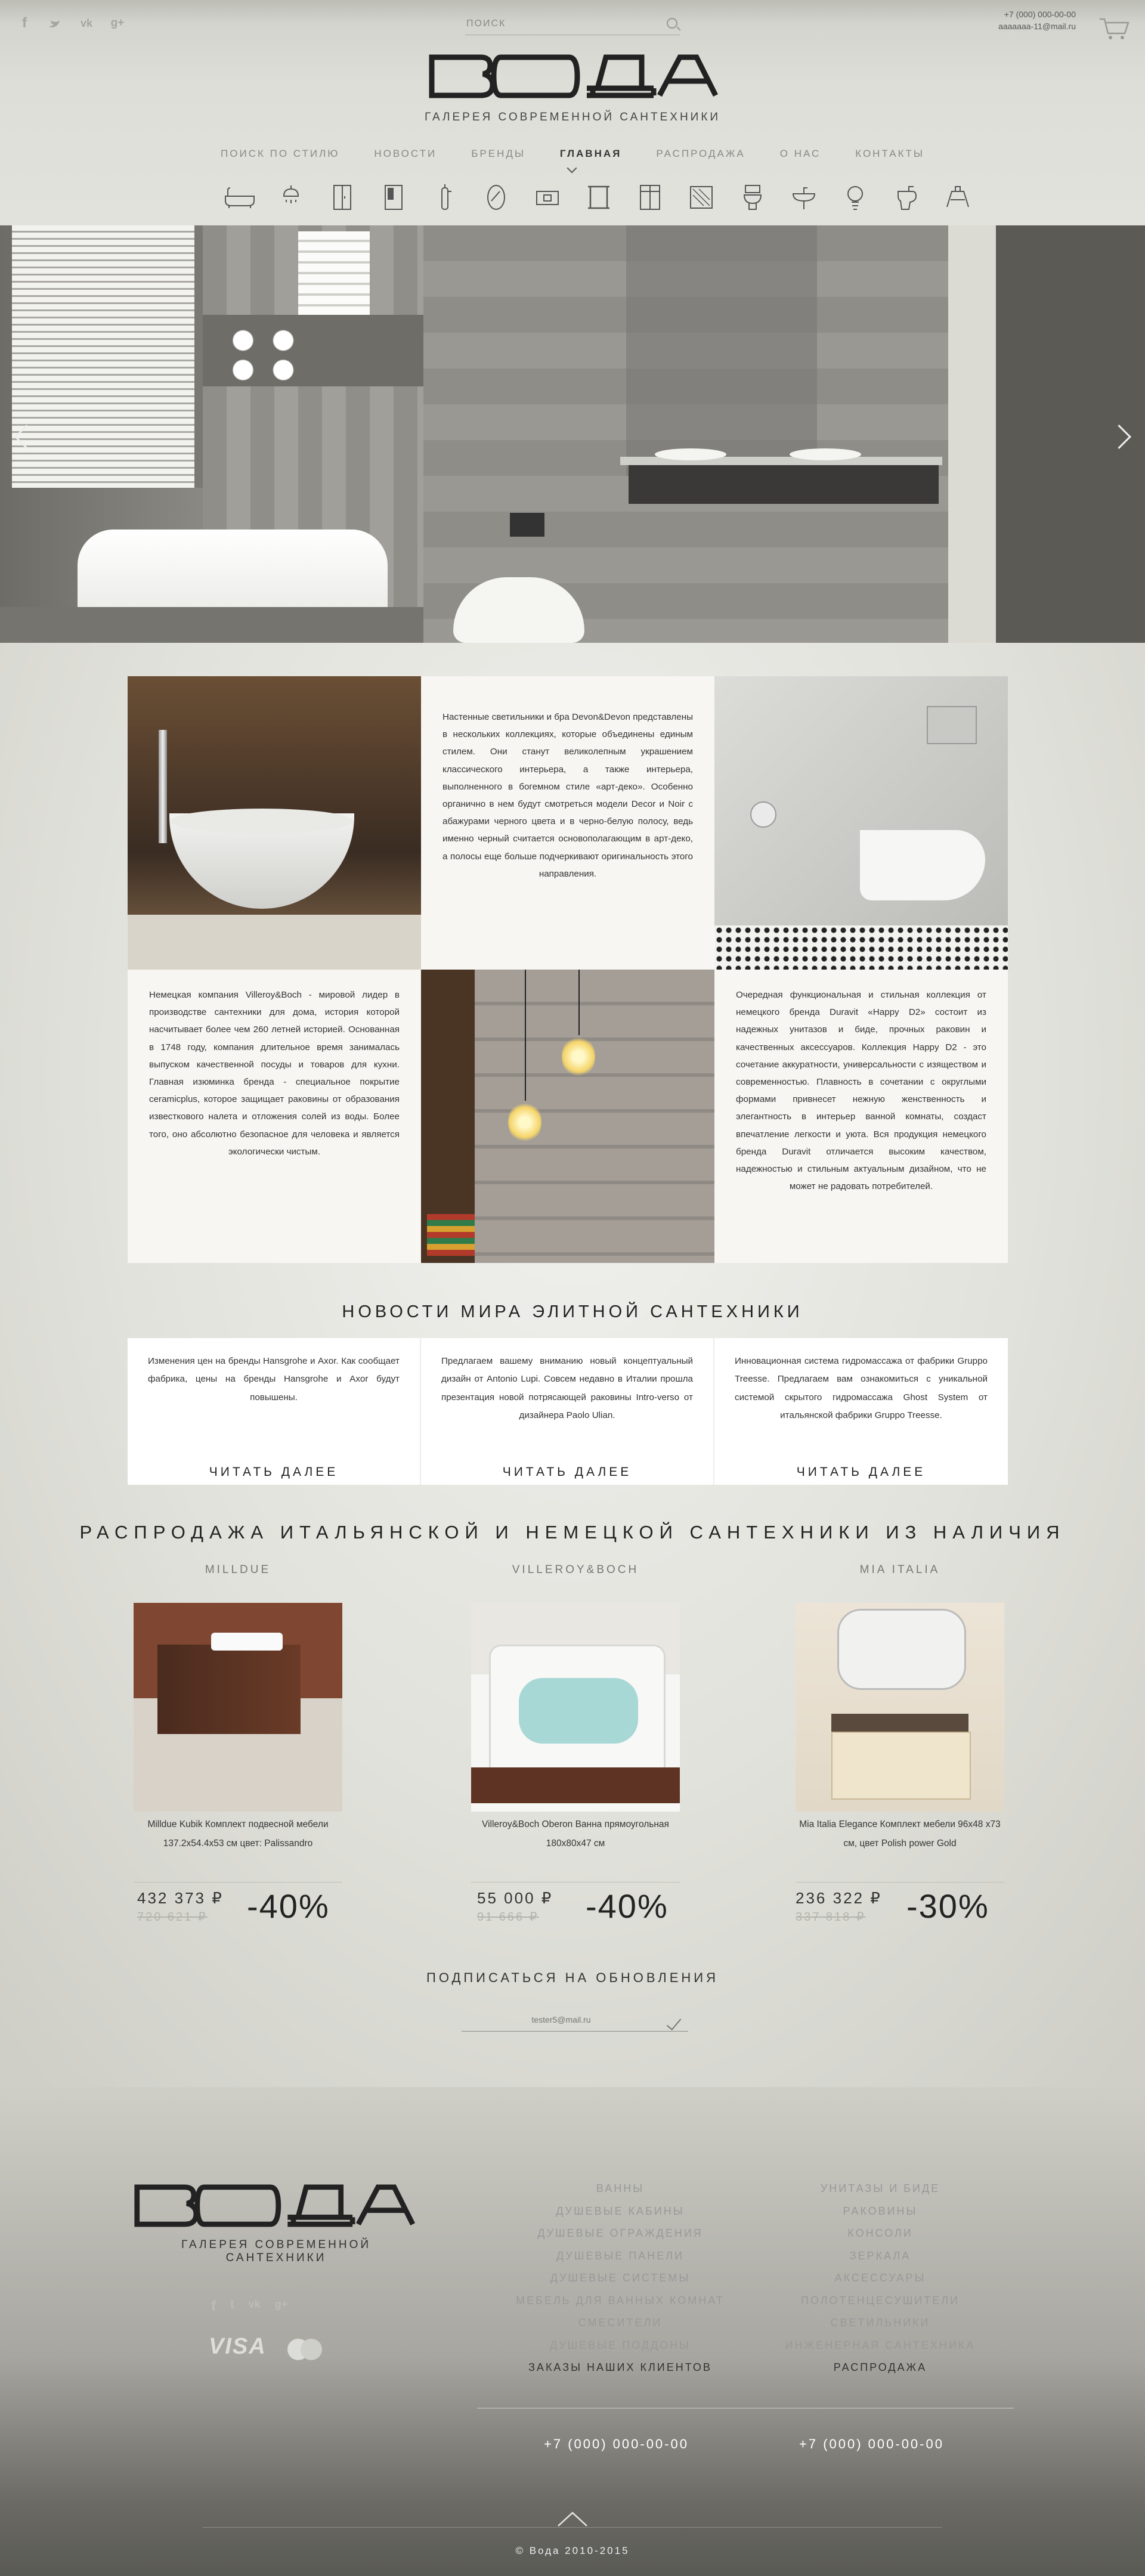 This screenshot has width=1145, height=2576. Describe the element at coordinates (567, 1117) in the screenshot. I see `intro-photo-lamps` at that location.